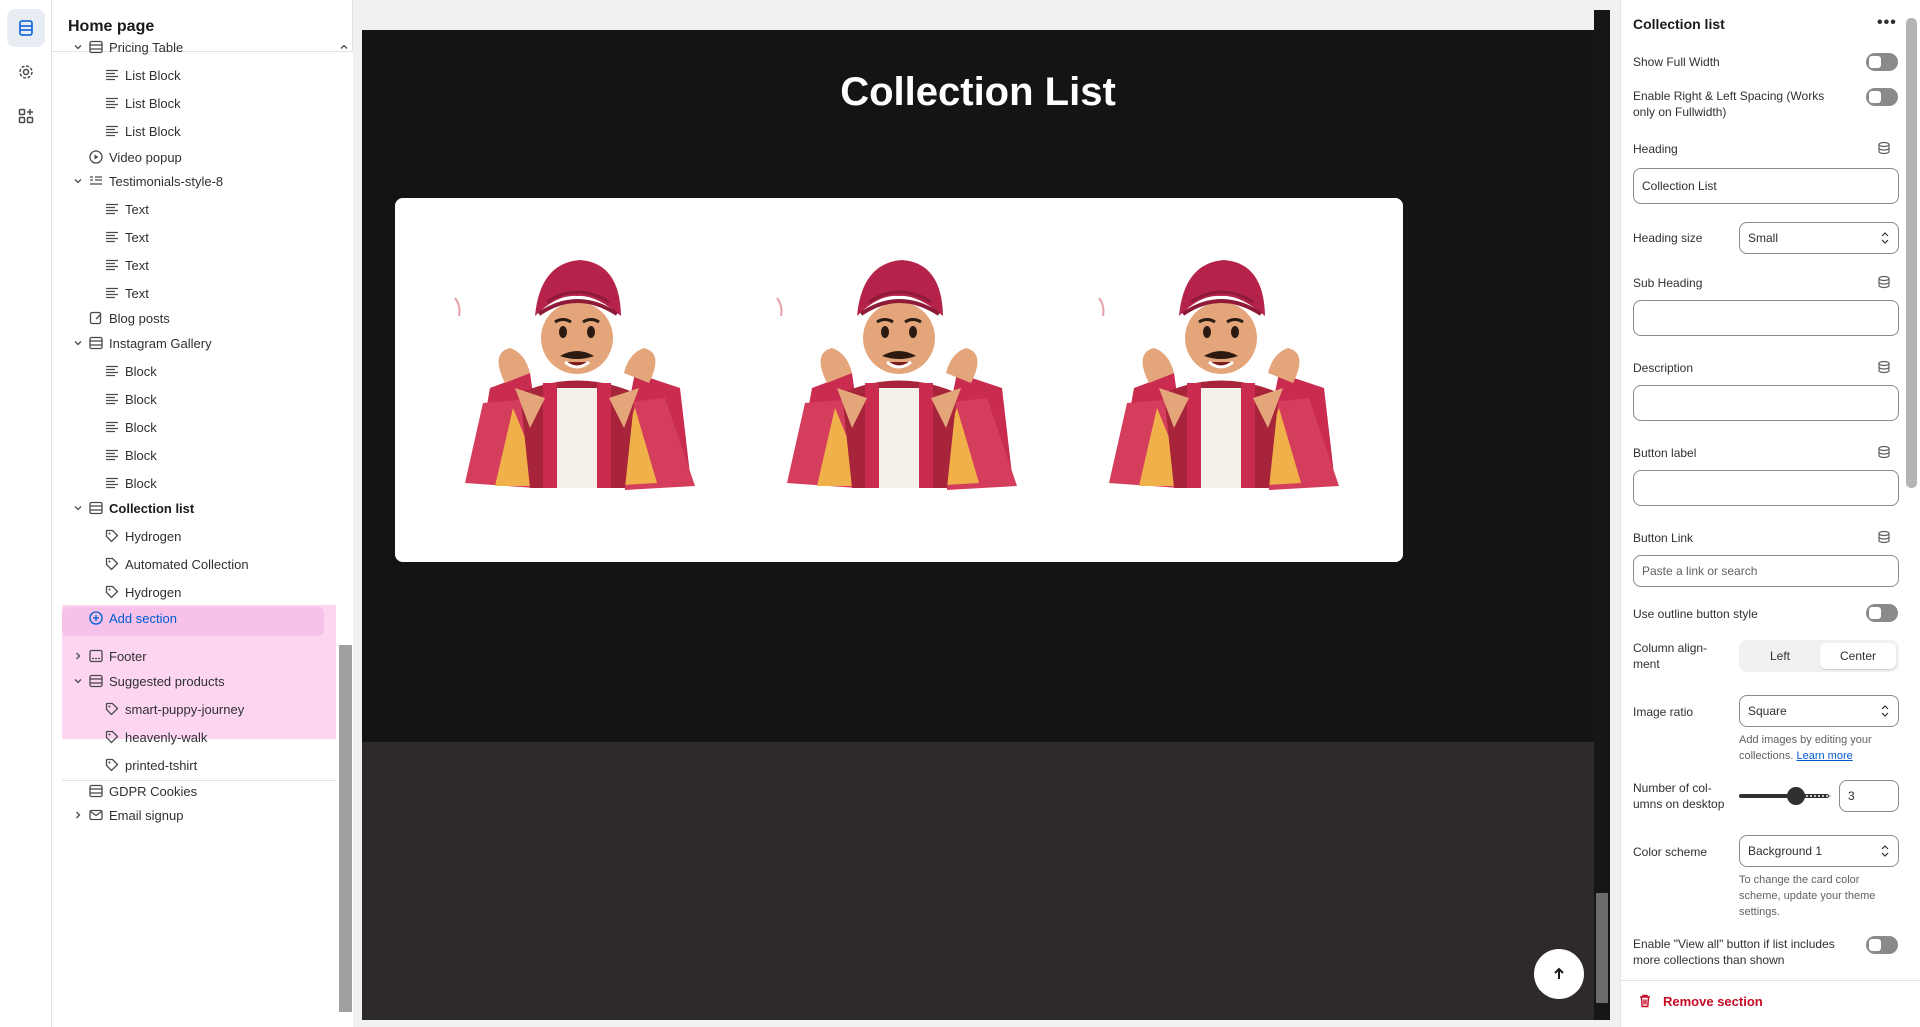  What do you see at coordinates (26, 72) in the screenshot?
I see `settings-nav-button` at bounding box center [26, 72].